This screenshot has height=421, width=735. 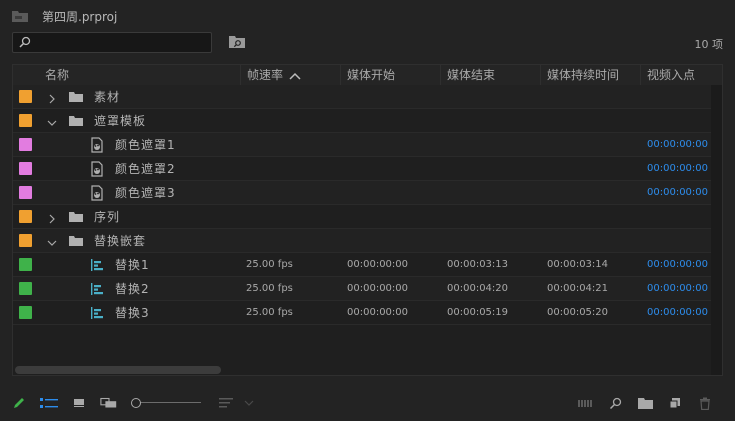 What do you see at coordinates (120, 42) in the screenshot?
I see `search-input` at bounding box center [120, 42].